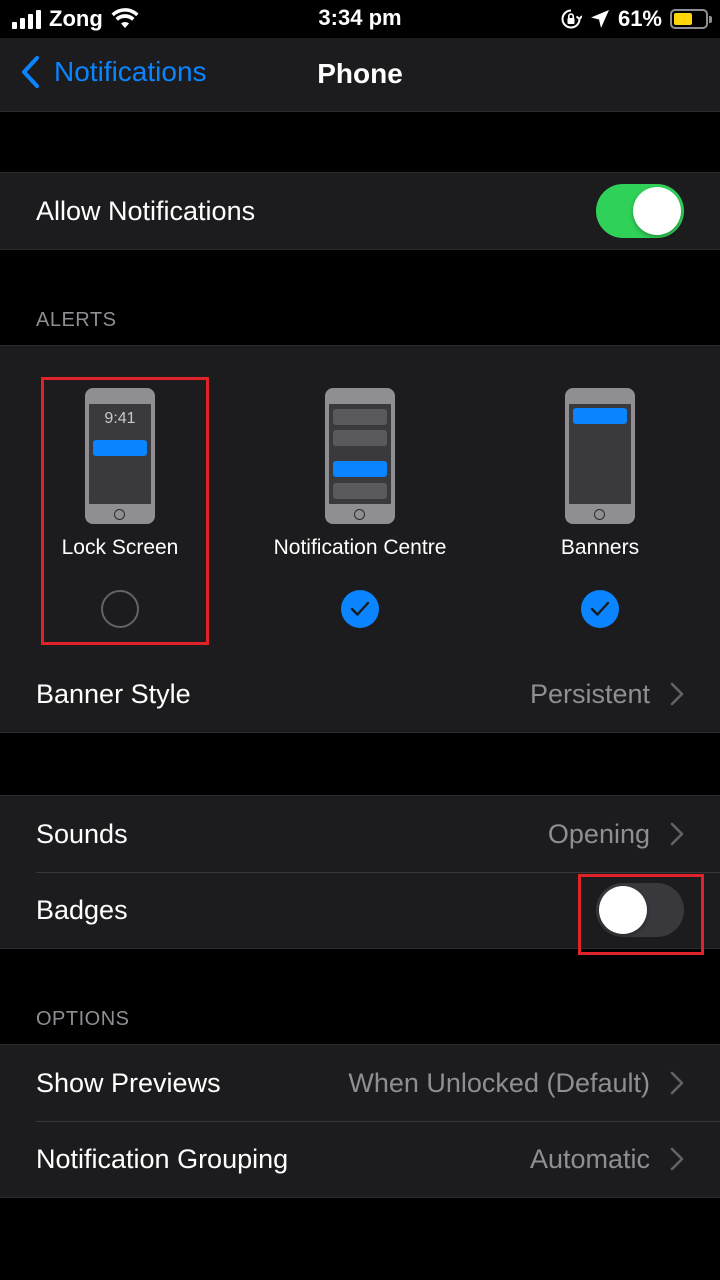 The width and height of the screenshot is (720, 1280). What do you see at coordinates (360, 547) in the screenshot?
I see `notification-centre-label: Notification Centre` at bounding box center [360, 547].